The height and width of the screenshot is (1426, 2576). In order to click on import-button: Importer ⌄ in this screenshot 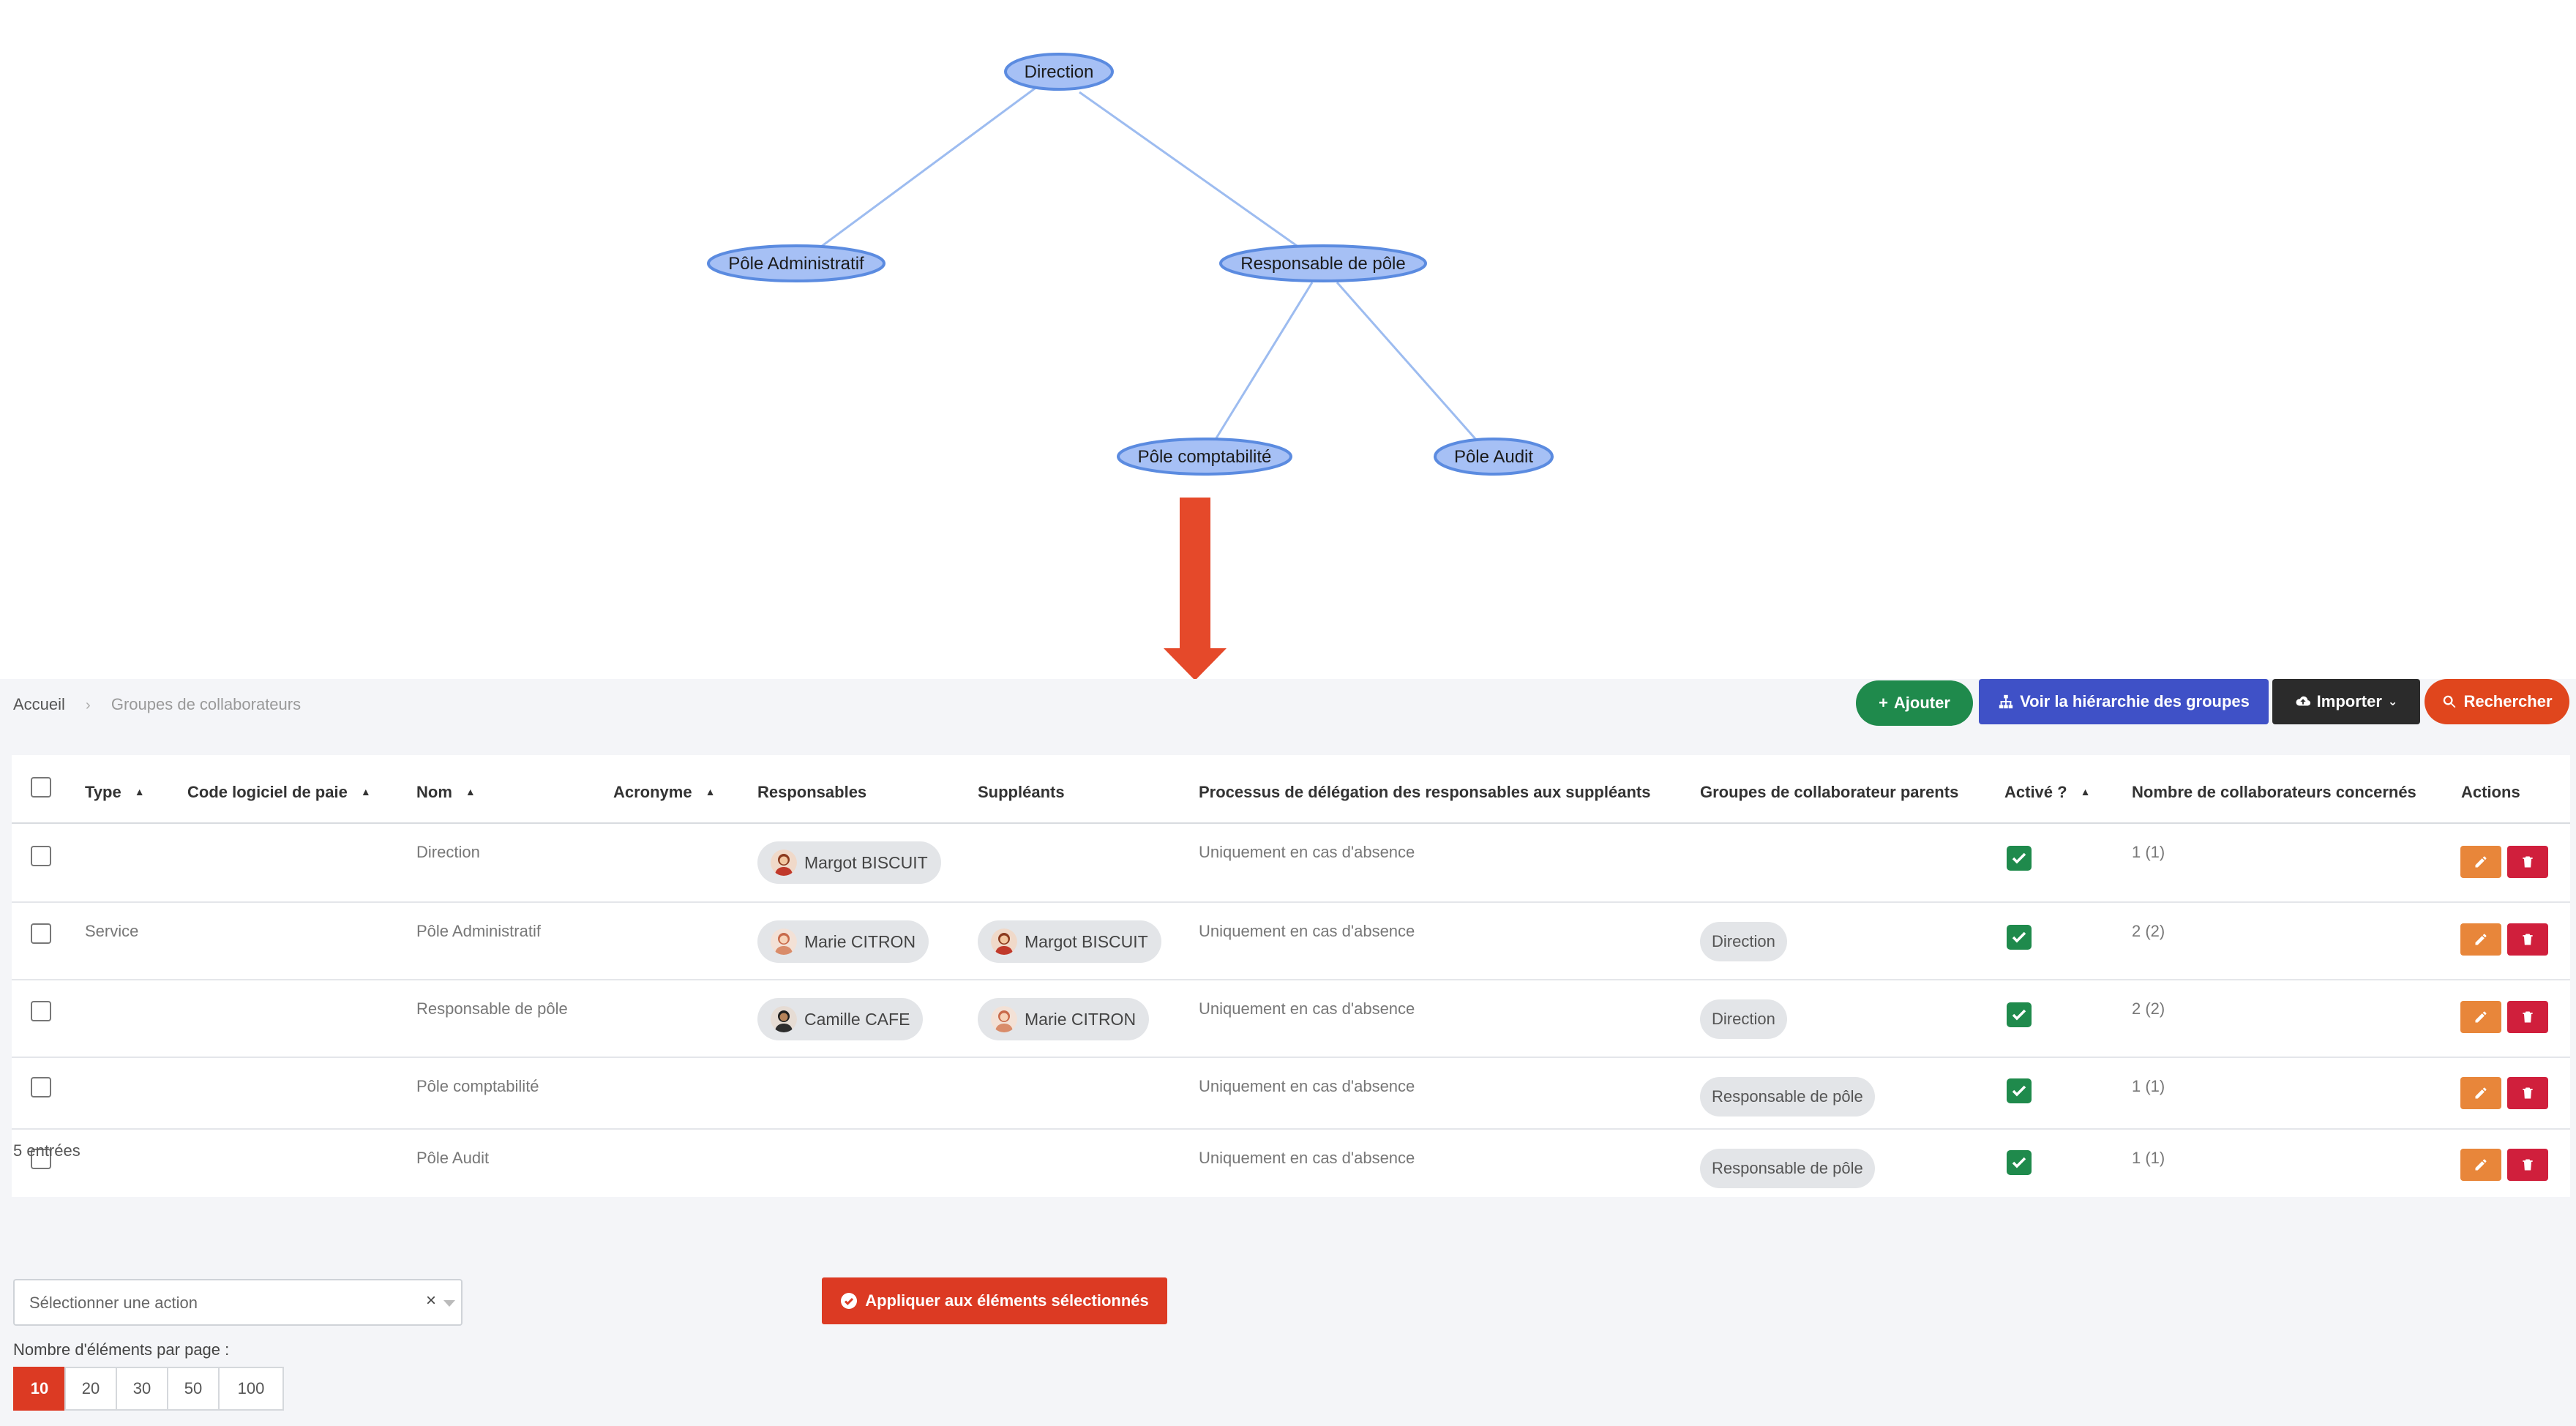, I will do `click(2346, 701)`.